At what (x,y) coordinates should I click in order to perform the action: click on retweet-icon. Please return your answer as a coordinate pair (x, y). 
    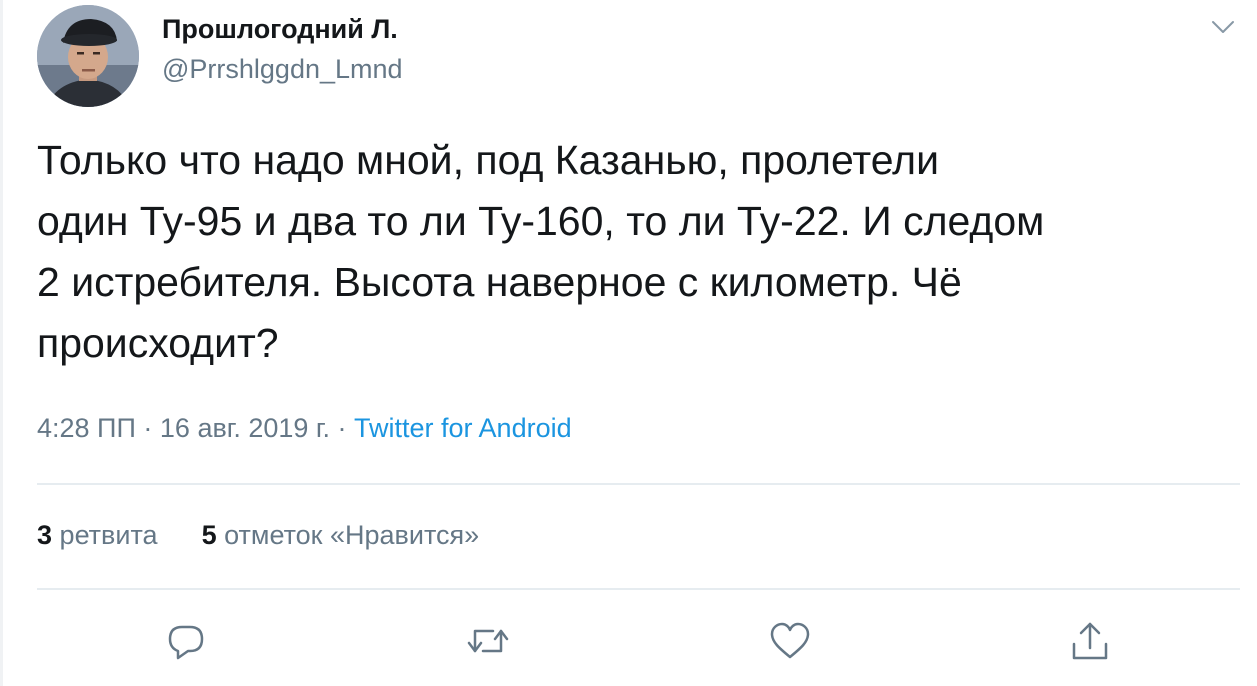
    Looking at the image, I should click on (488, 641).